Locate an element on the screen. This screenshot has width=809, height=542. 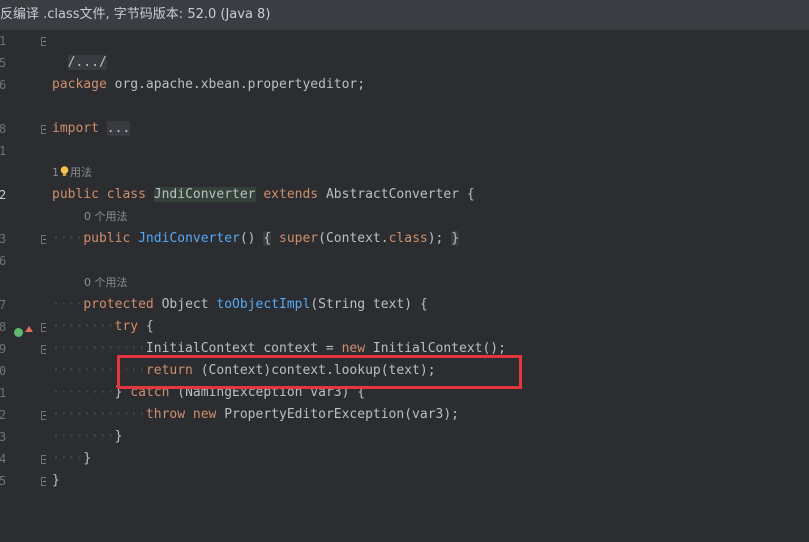
code-line: } is located at coordinates (56, 481).